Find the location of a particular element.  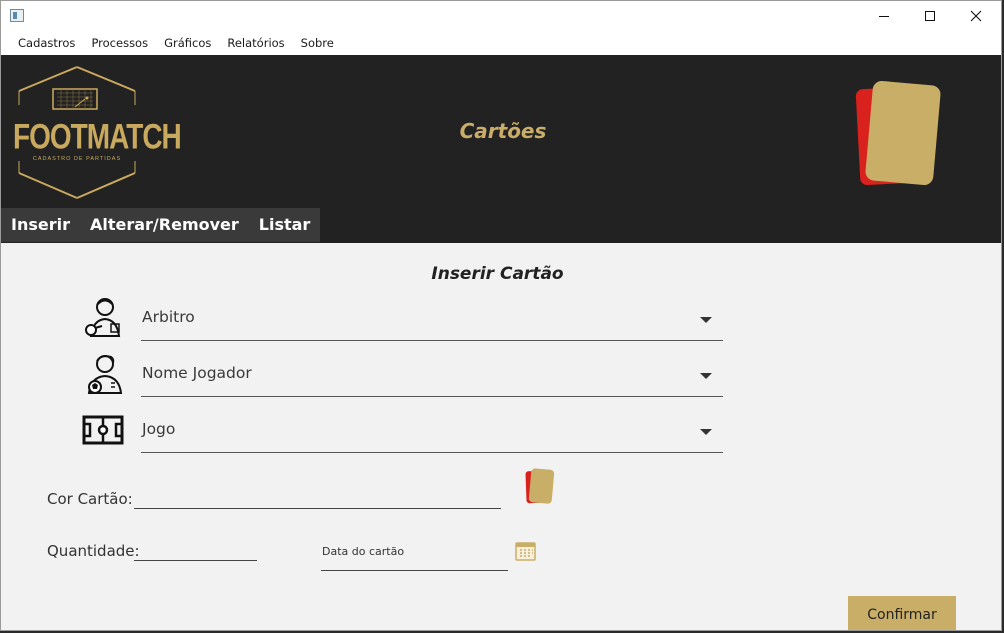

maximize-button is located at coordinates (930, 16).